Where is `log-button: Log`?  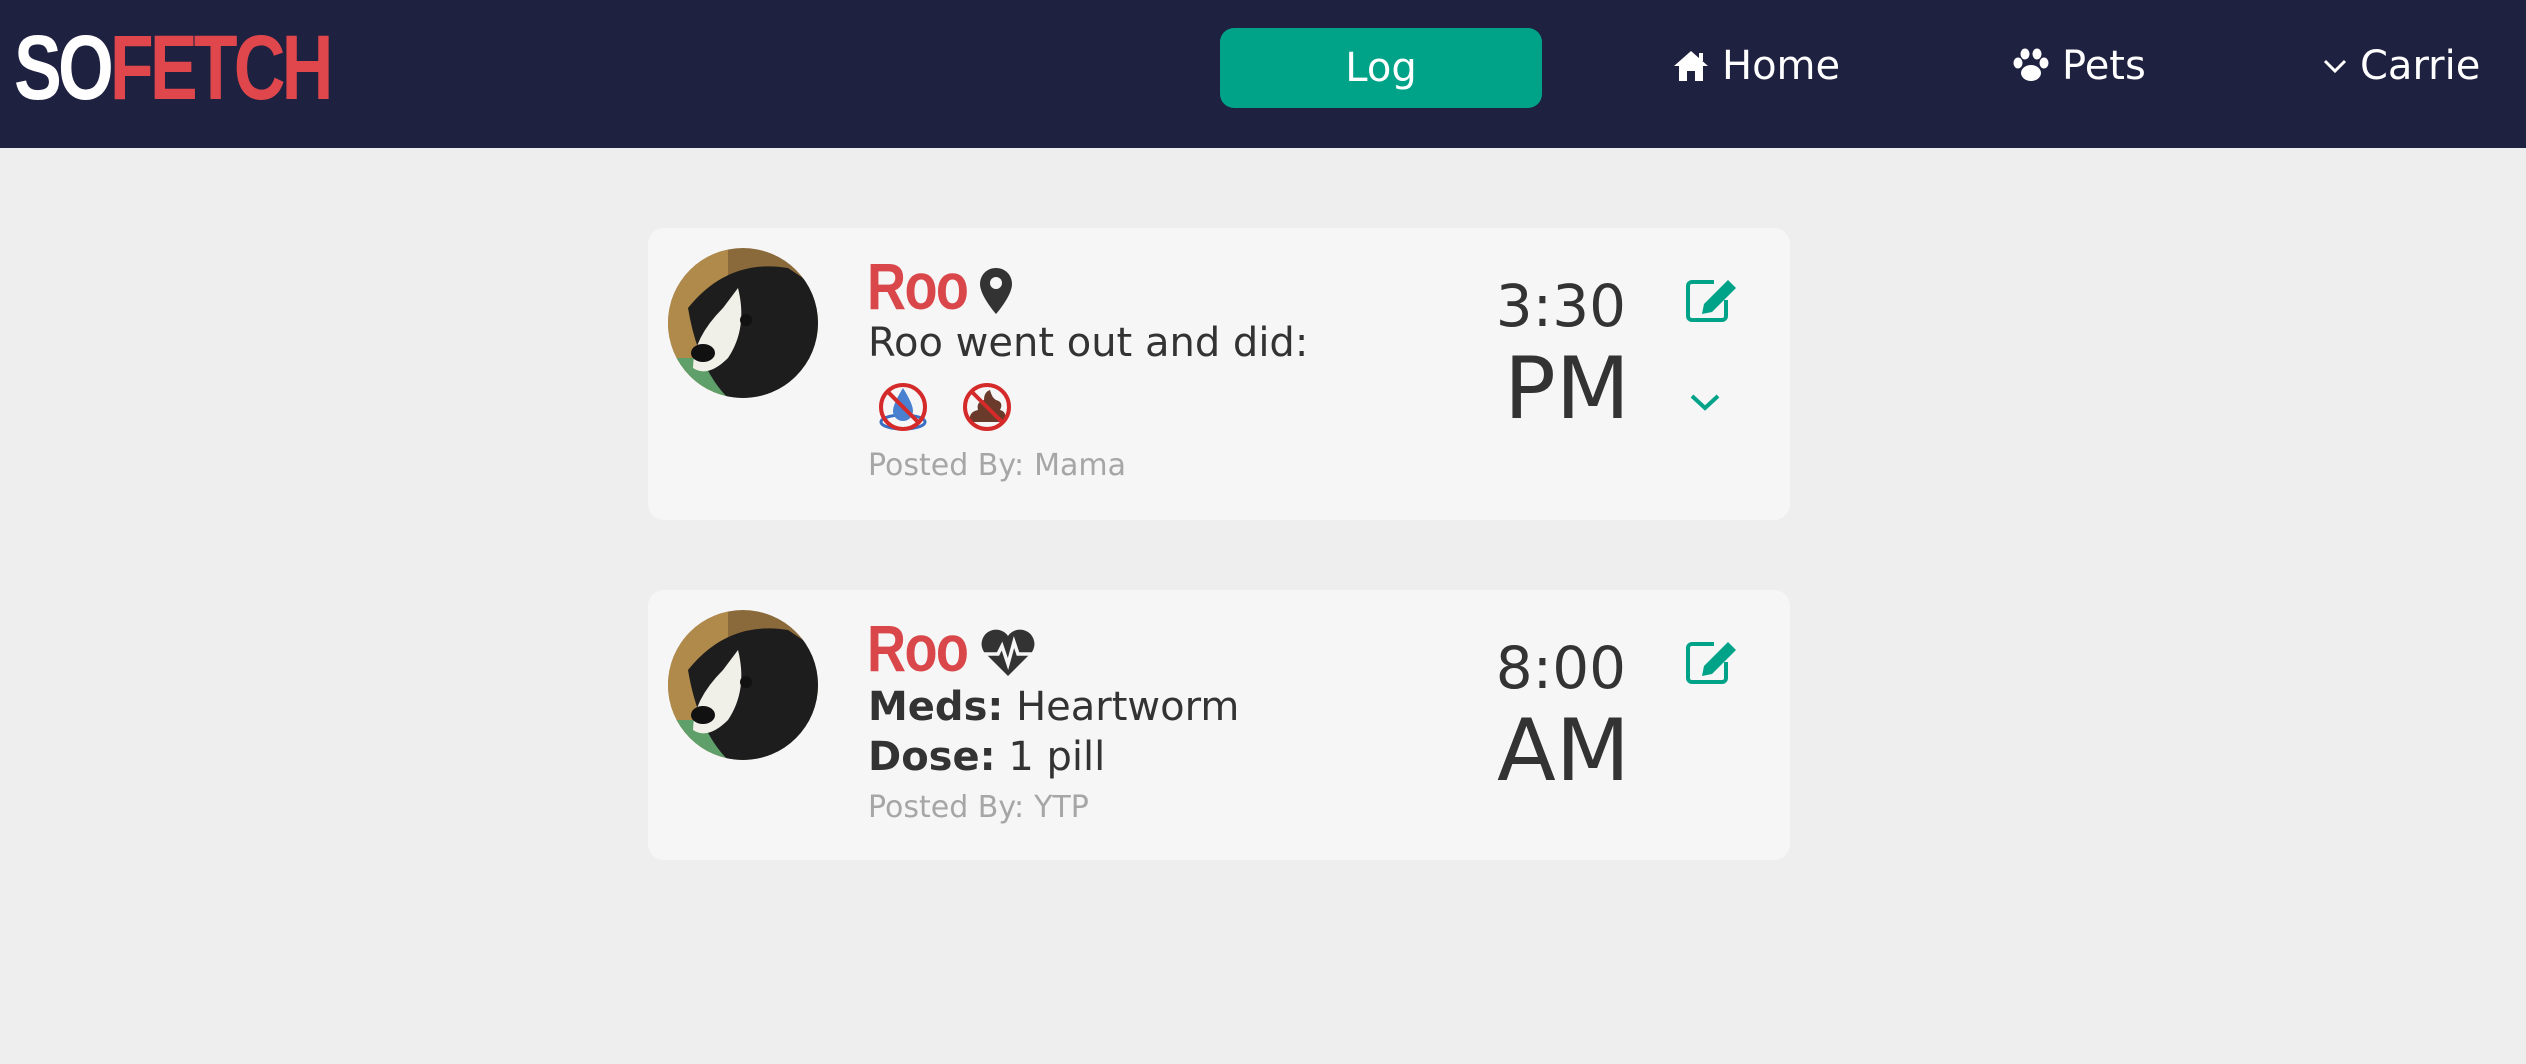
log-button: Log is located at coordinates (1381, 68).